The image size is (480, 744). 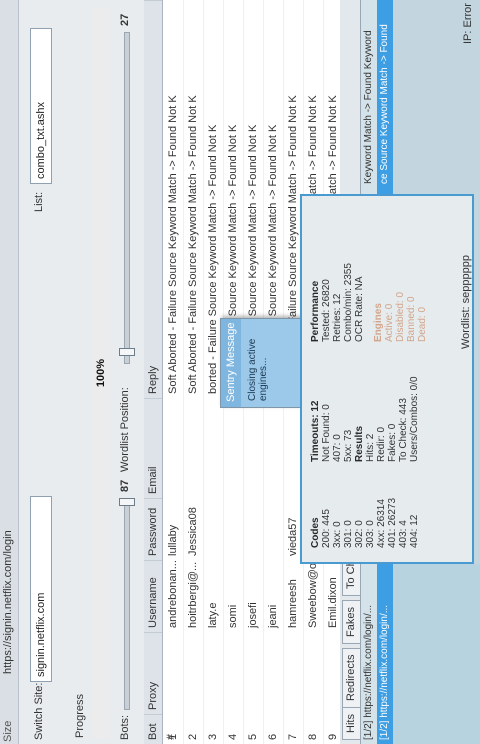 I want to click on bots-slider, so click(x=127, y=604).